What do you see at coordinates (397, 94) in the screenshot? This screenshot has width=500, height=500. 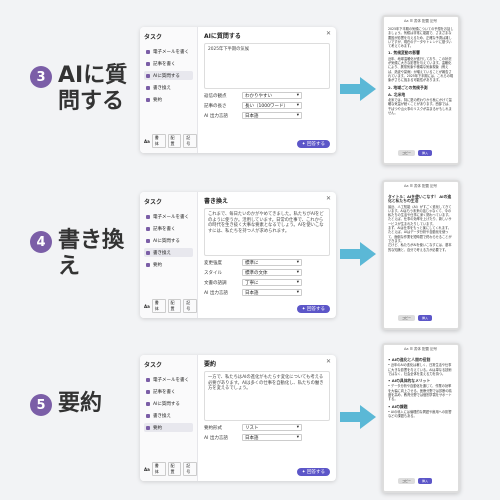 I see `doc-heading: A. 北米地` at bounding box center [397, 94].